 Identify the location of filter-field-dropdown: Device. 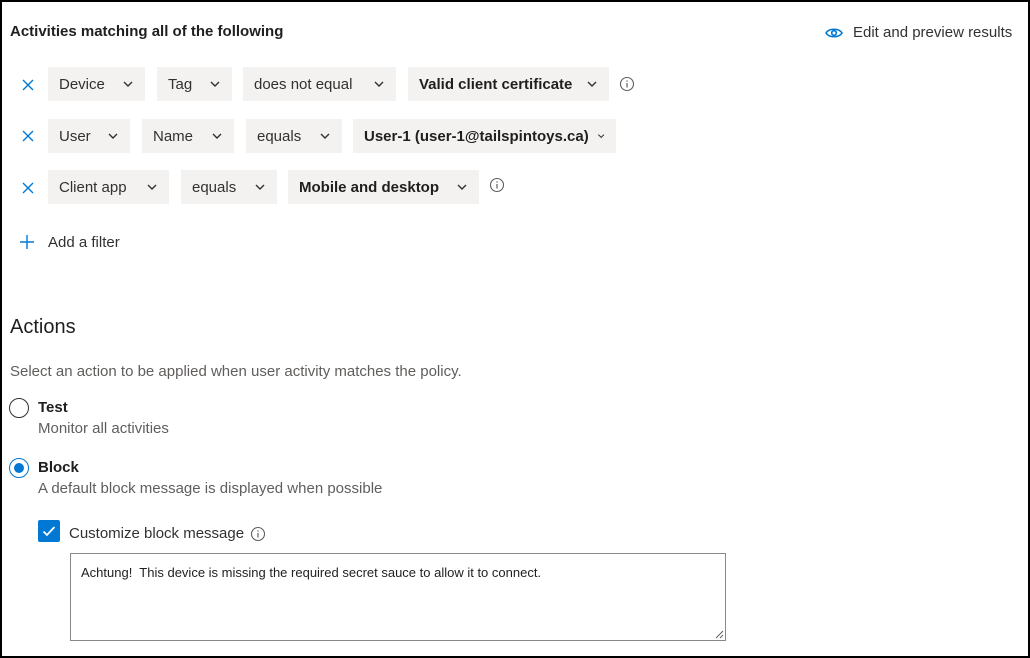
(96, 84).